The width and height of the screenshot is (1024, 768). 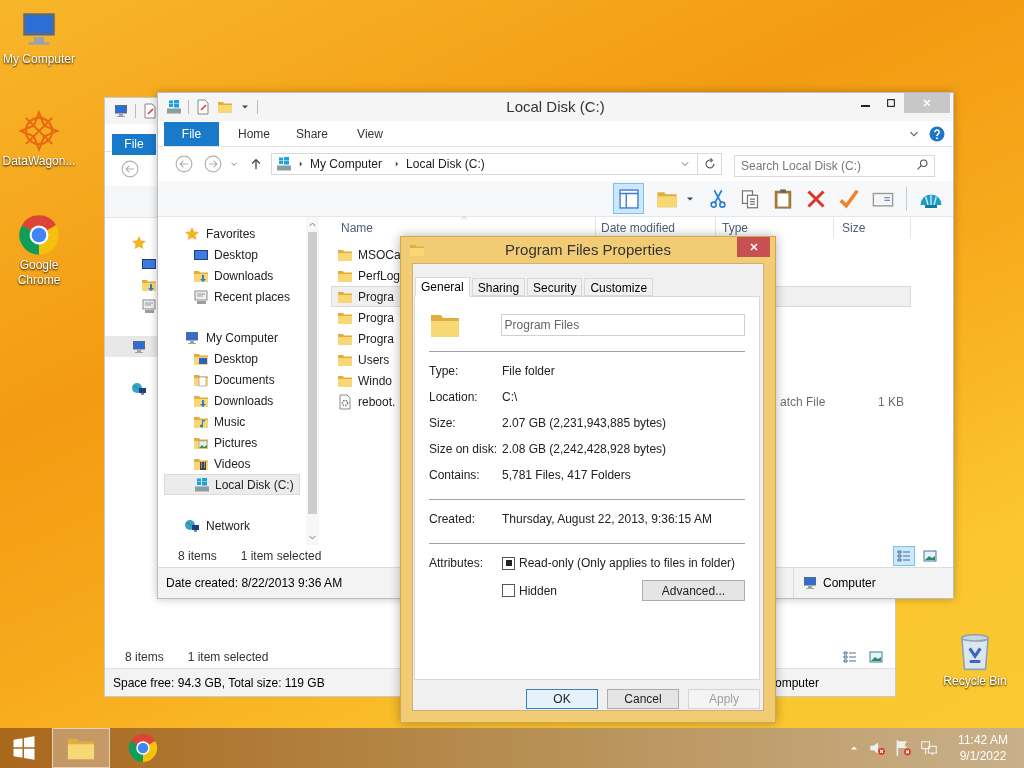 I want to click on property-label: Contains:, so click(x=455, y=475).